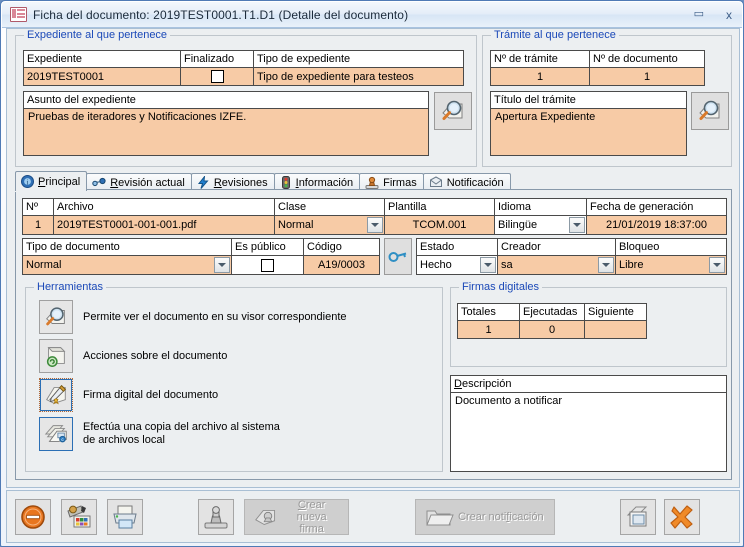 This screenshot has width=744, height=547. I want to click on es-publico-checkbox, so click(267, 265).